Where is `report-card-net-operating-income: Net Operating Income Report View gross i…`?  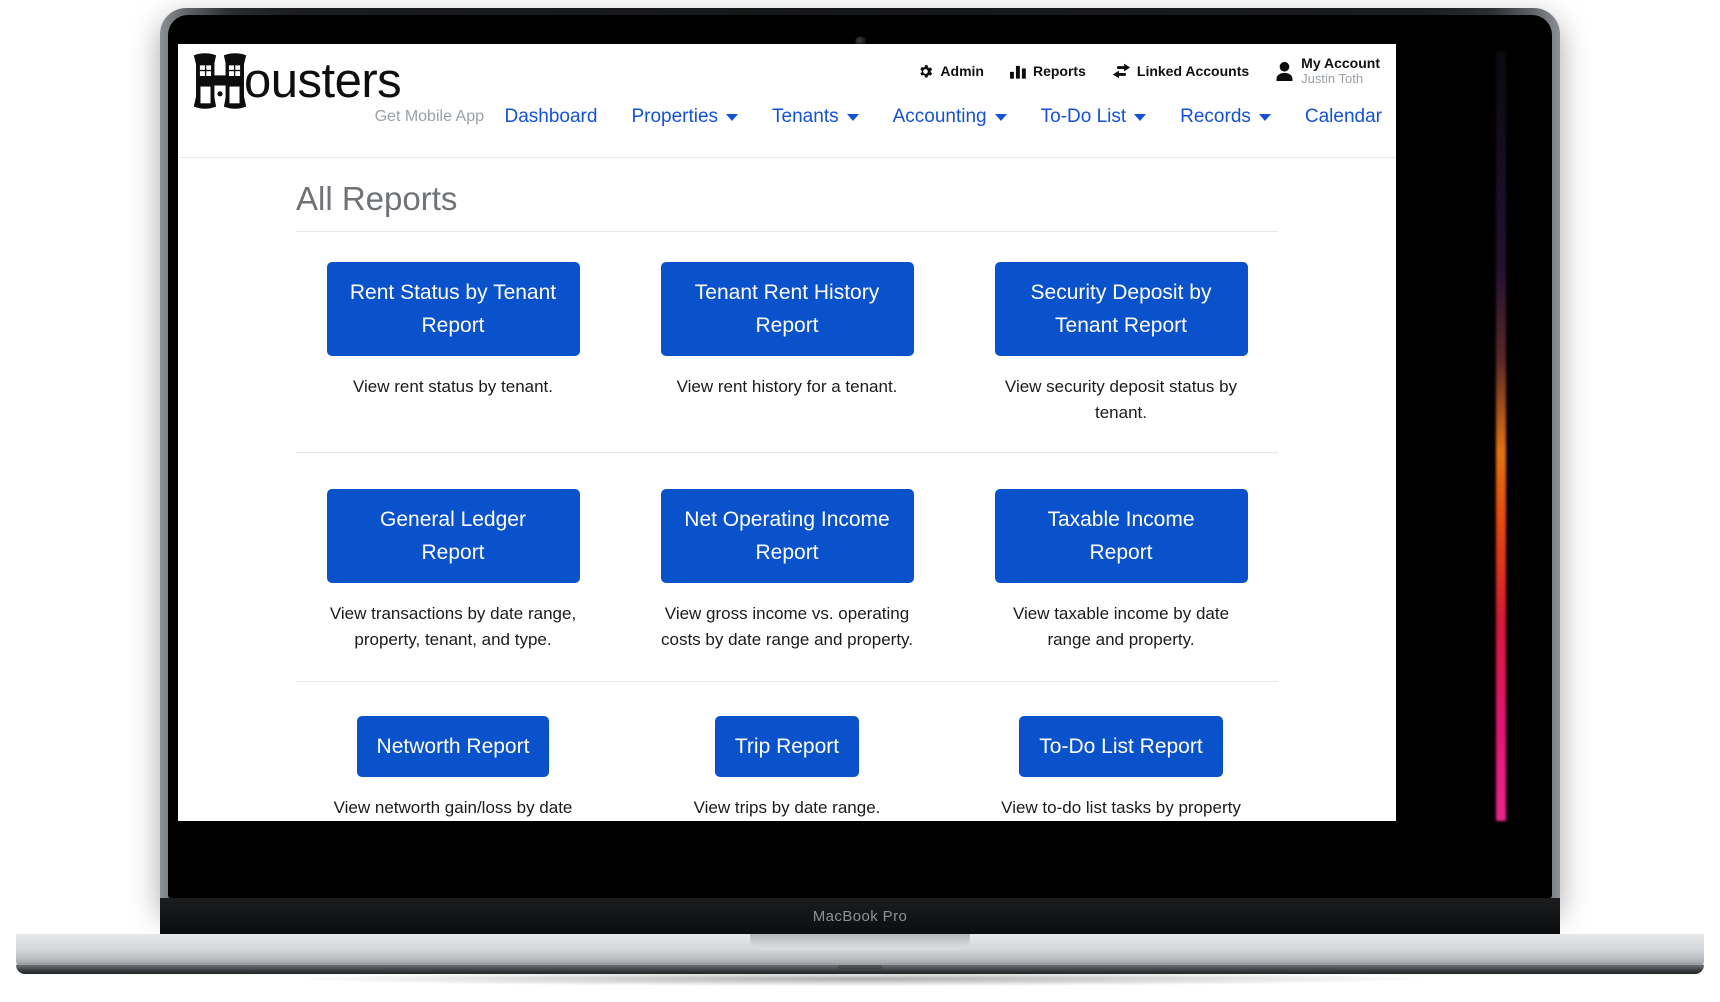 report-card-net-operating-income: Net Operating Income Report View gross i… is located at coordinates (787, 571).